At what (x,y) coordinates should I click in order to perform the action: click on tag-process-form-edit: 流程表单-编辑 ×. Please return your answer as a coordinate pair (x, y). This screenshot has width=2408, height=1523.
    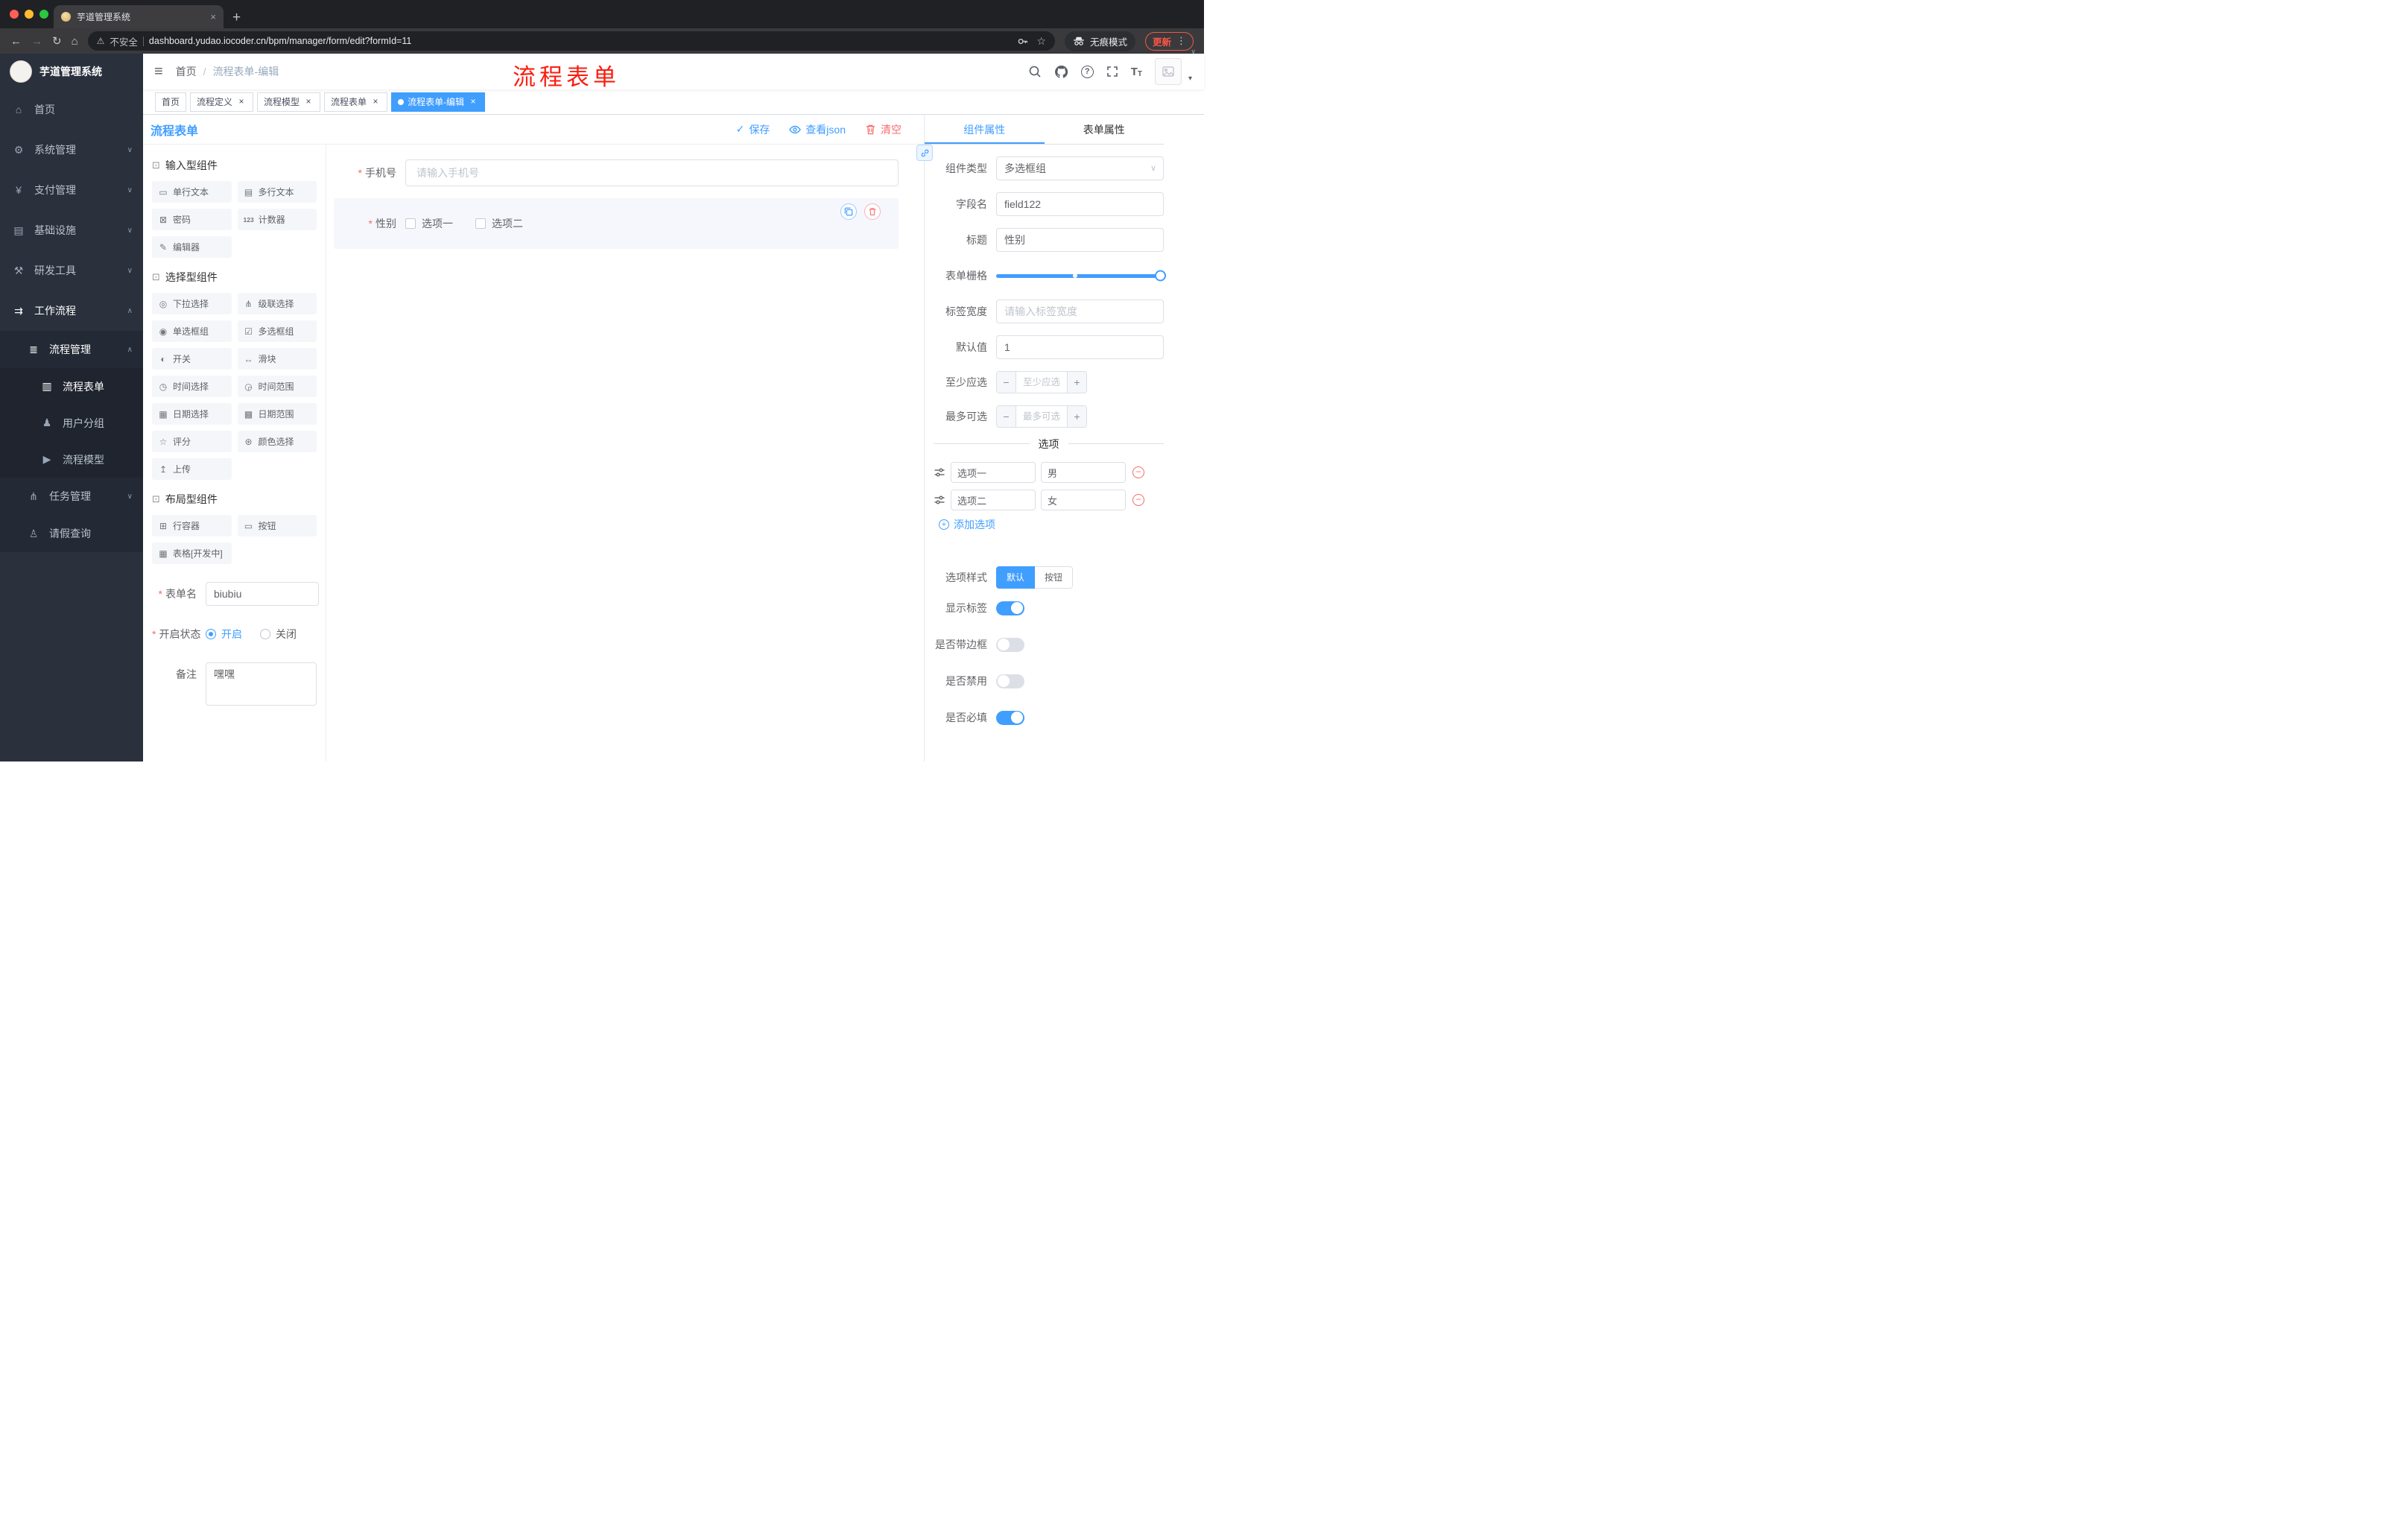
    Looking at the image, I should click on (438, 102).